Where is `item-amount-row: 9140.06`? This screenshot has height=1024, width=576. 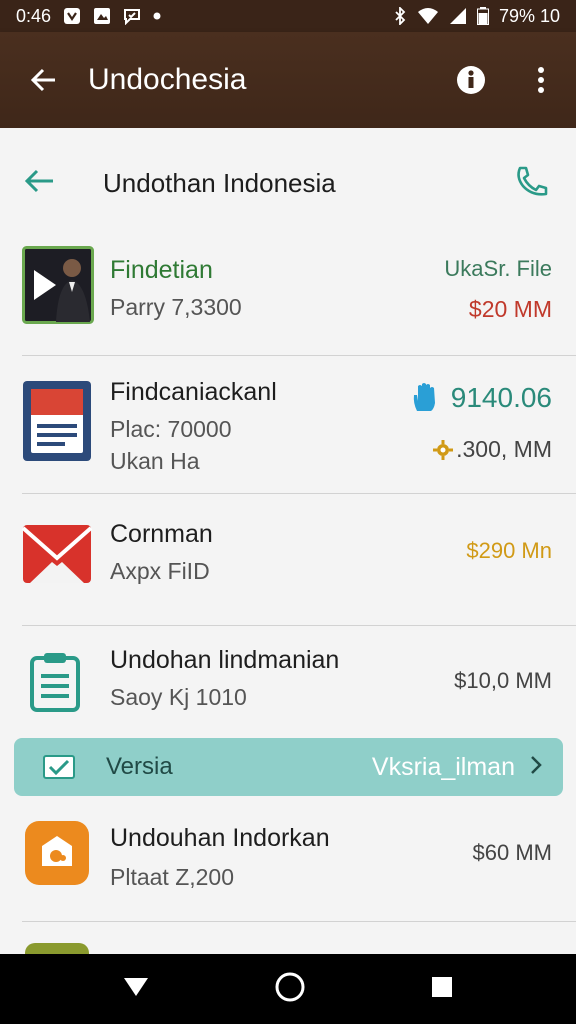
item-amount-row: 9140.06 is located at coordinates (481, 398).